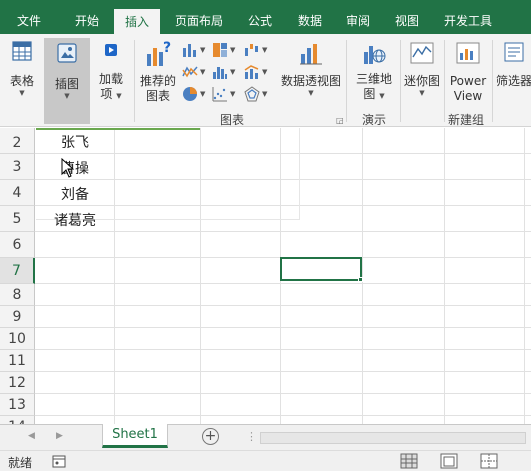 The image size is (531, 471). Describe the element at coordinates (251, 436) in the screenshot. I see `sheet-bar-options-icon: ⋮` at that location.